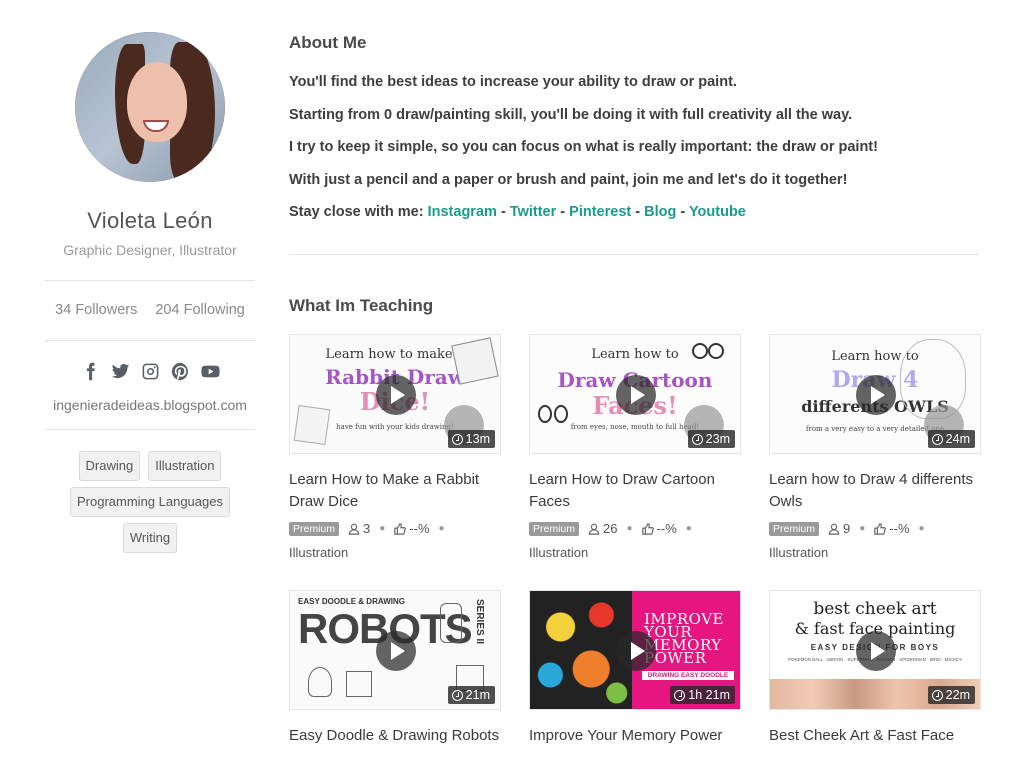  What do you see at coordinates (96, 310) in the screenshot?
I see `followers-link: 34 Followers` at bounding box center [96, 310].